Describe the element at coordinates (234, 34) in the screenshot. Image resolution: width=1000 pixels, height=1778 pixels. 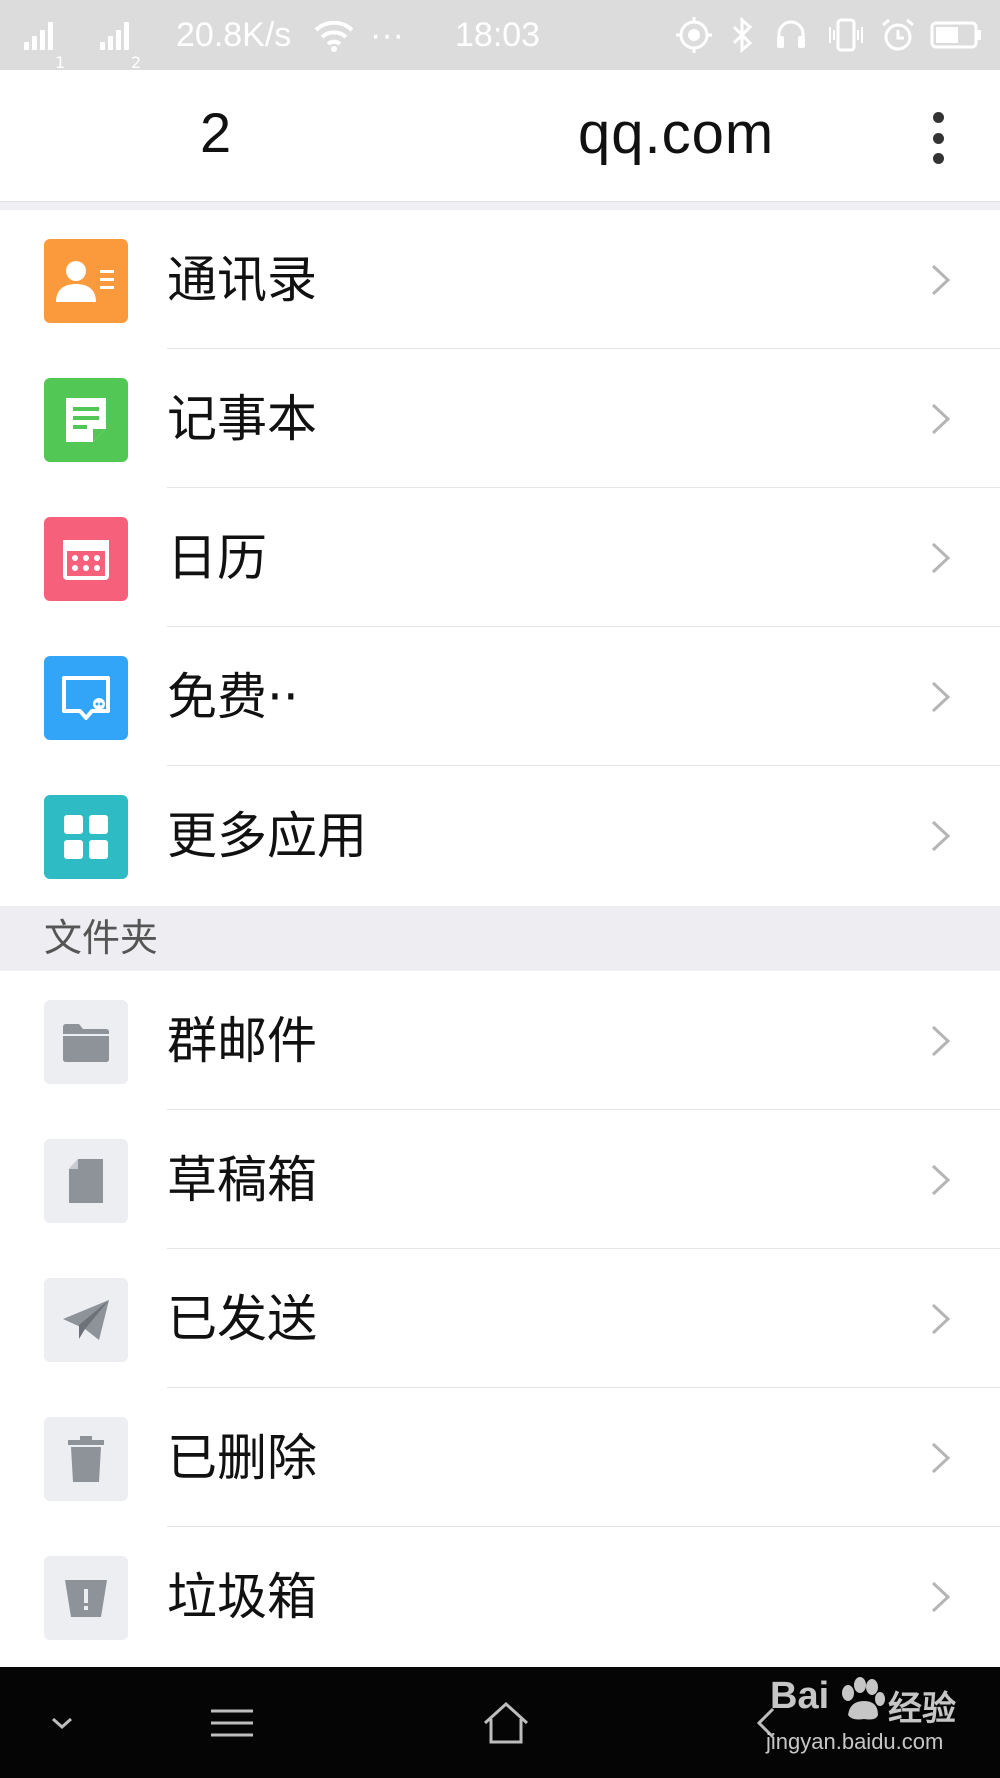
I see `network-speed: 20.8K/s` at that location.